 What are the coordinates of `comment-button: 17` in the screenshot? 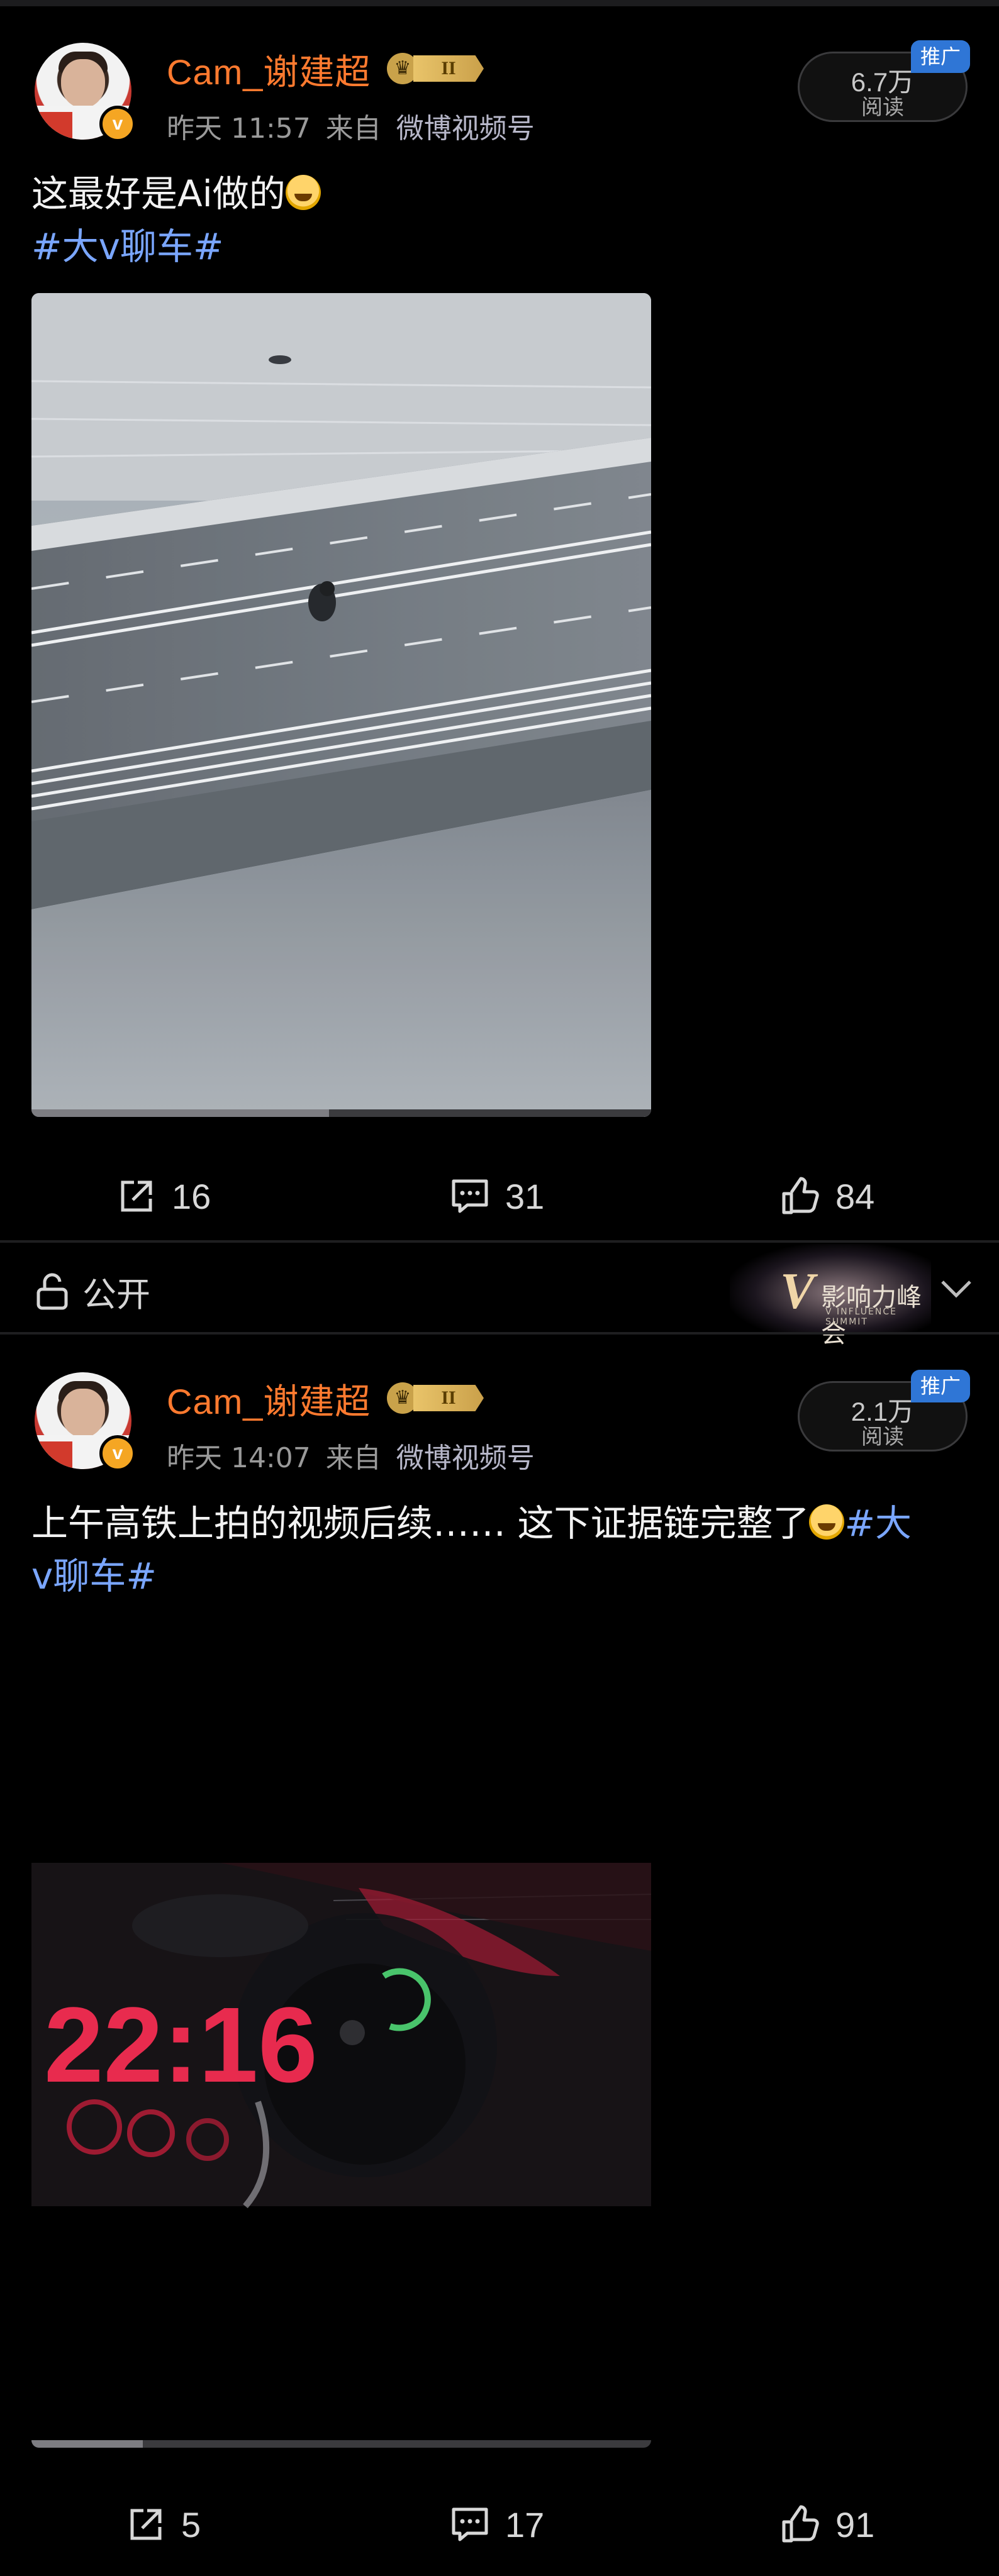 It's located at (497, 2524).